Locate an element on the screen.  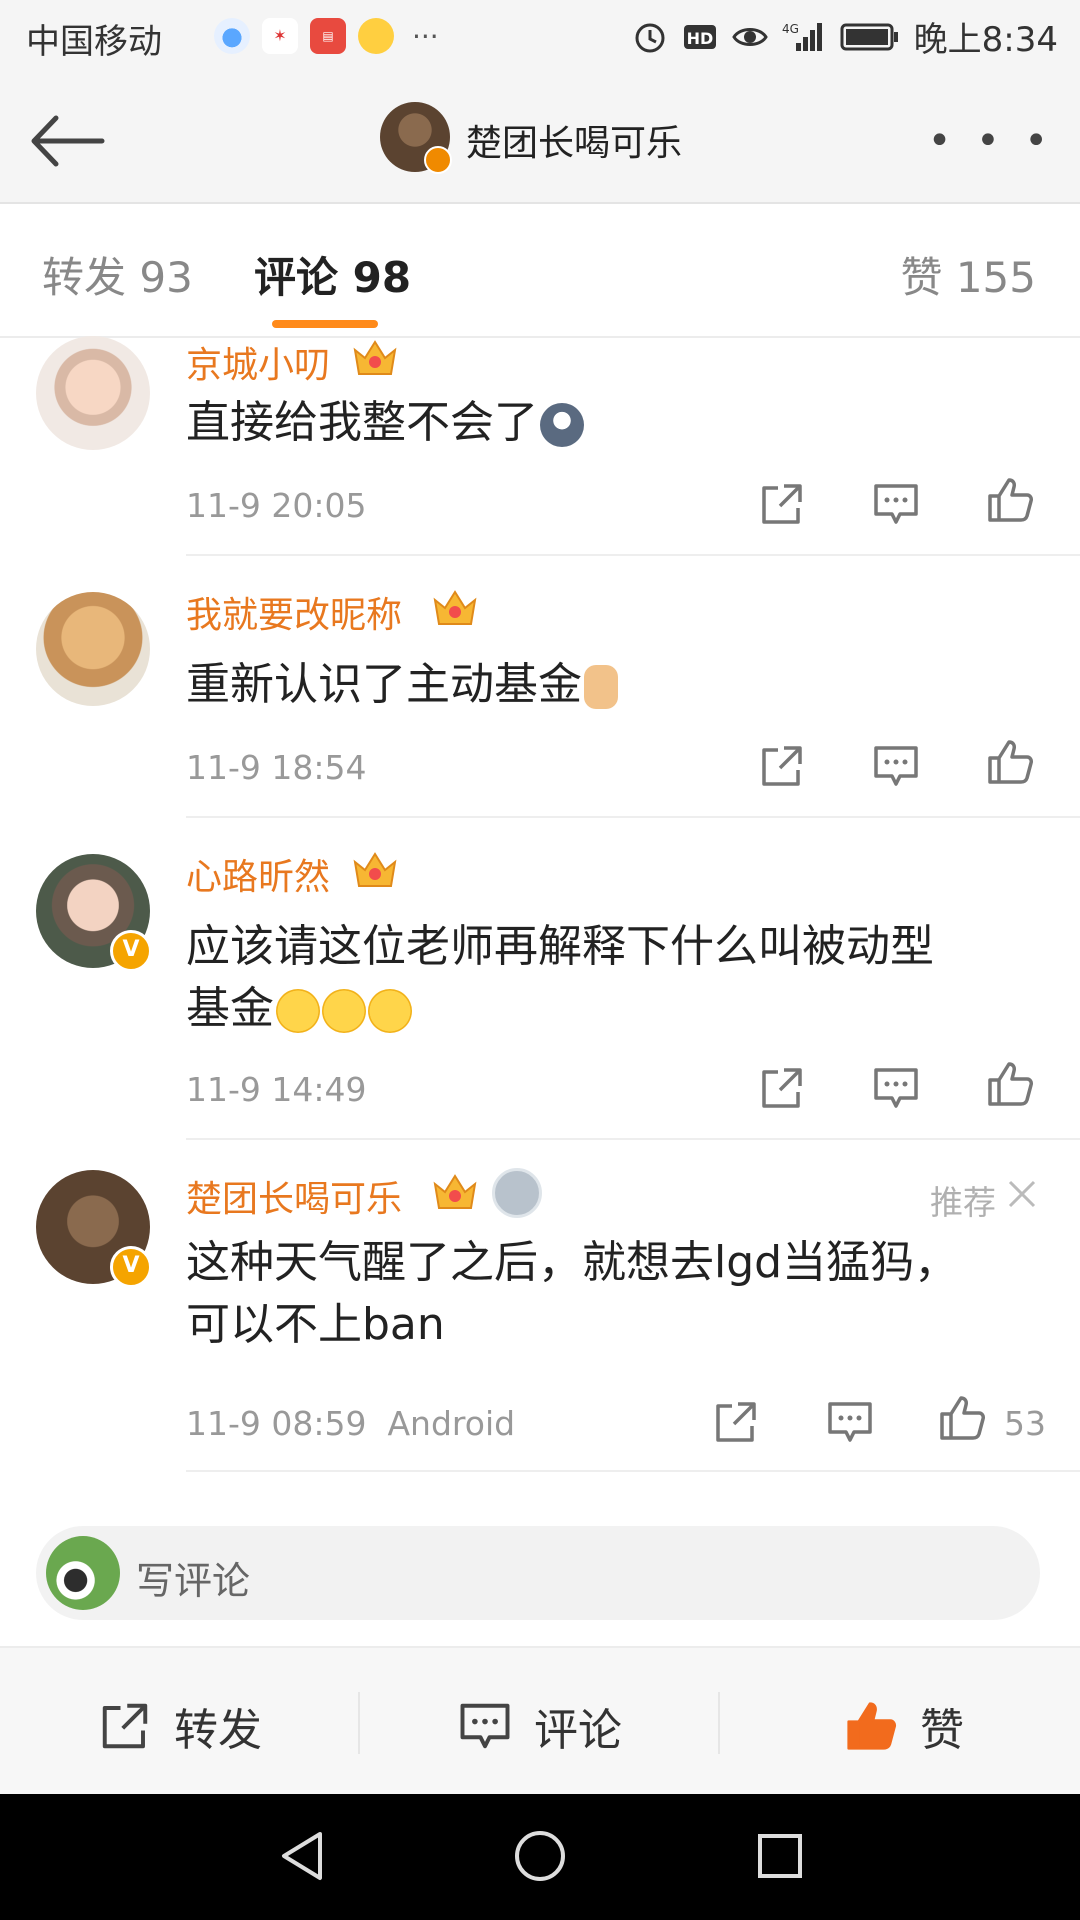
svg-text: 4G is located at coordinates (790, 29).